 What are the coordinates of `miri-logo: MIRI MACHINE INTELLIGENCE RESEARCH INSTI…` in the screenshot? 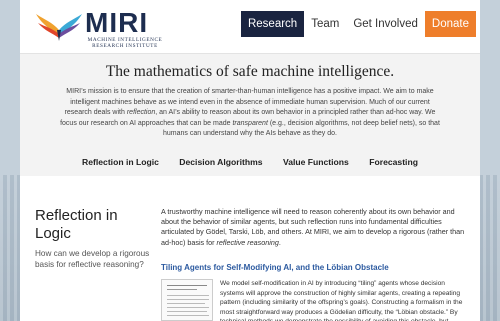 It's located at (105, 29).